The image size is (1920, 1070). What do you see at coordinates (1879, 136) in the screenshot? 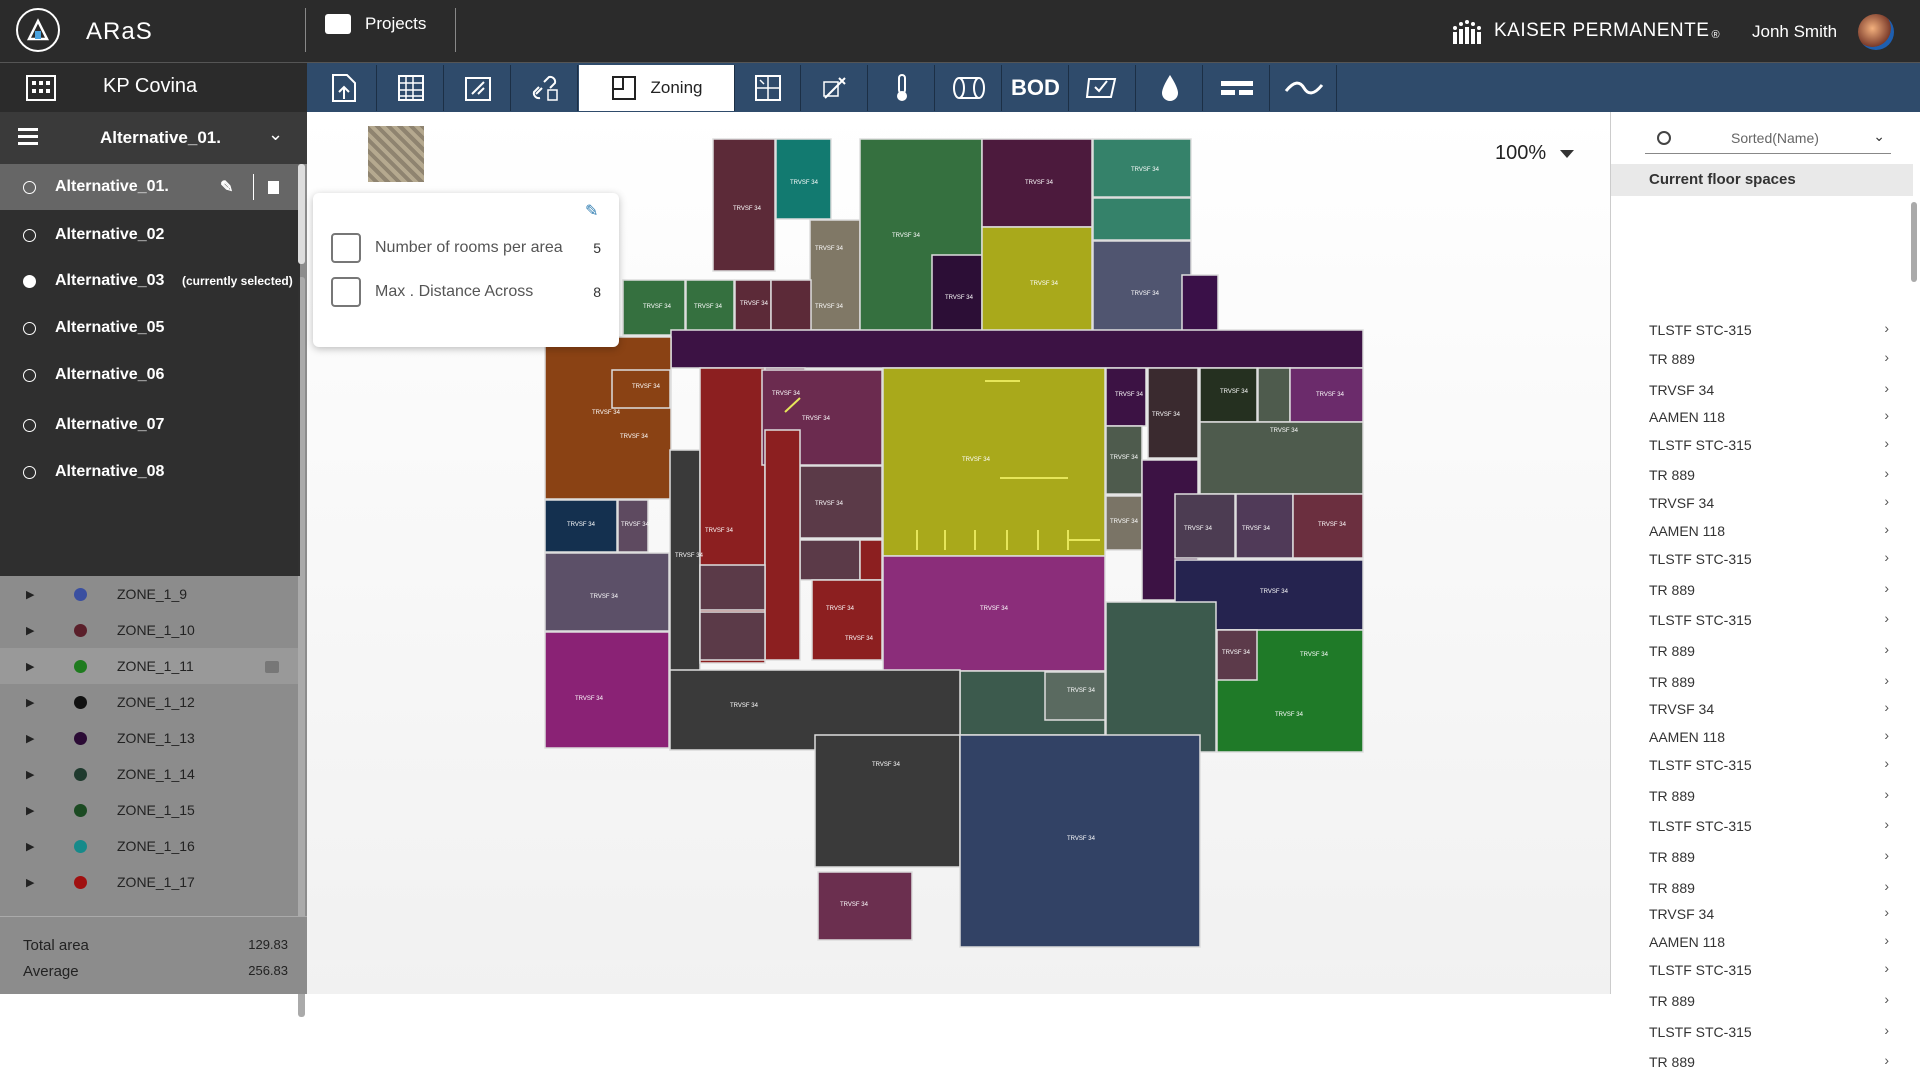
I see `chevron-down-icon: ⌄` at bounding box center [1879, 136].